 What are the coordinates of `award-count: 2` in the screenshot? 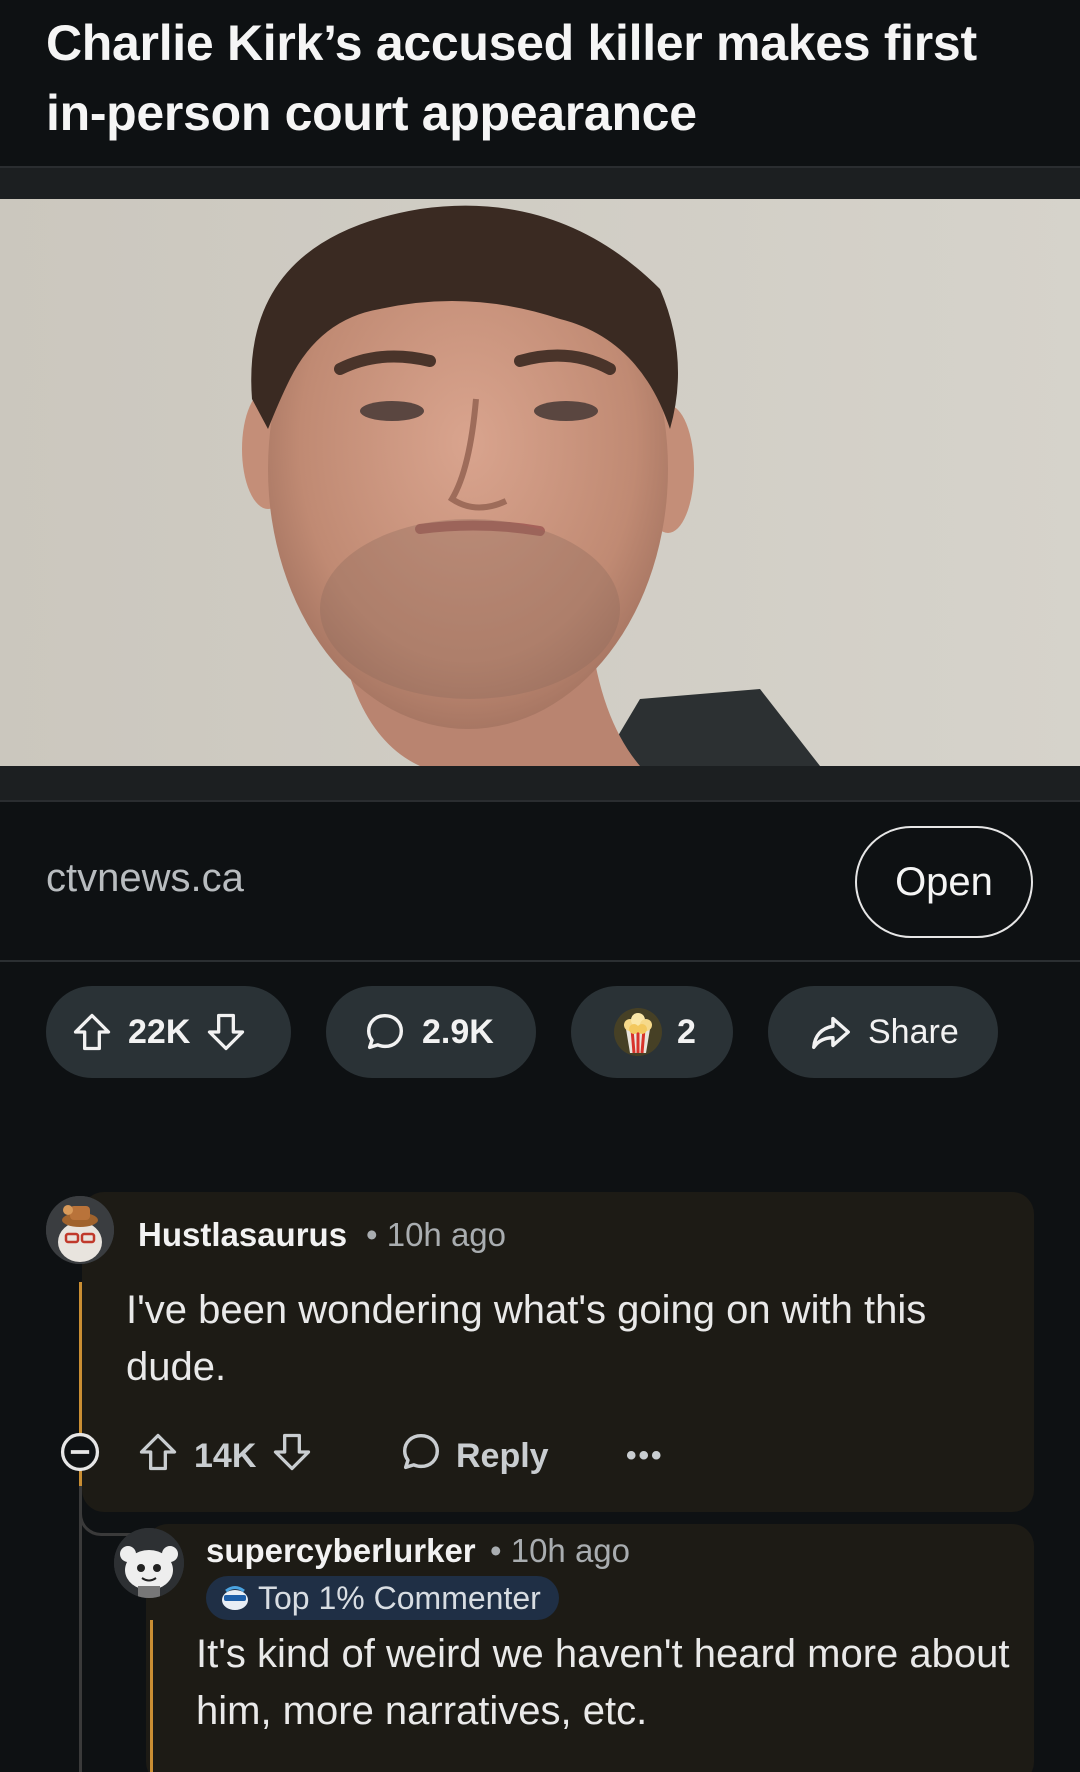 It's located at (686, 1031).